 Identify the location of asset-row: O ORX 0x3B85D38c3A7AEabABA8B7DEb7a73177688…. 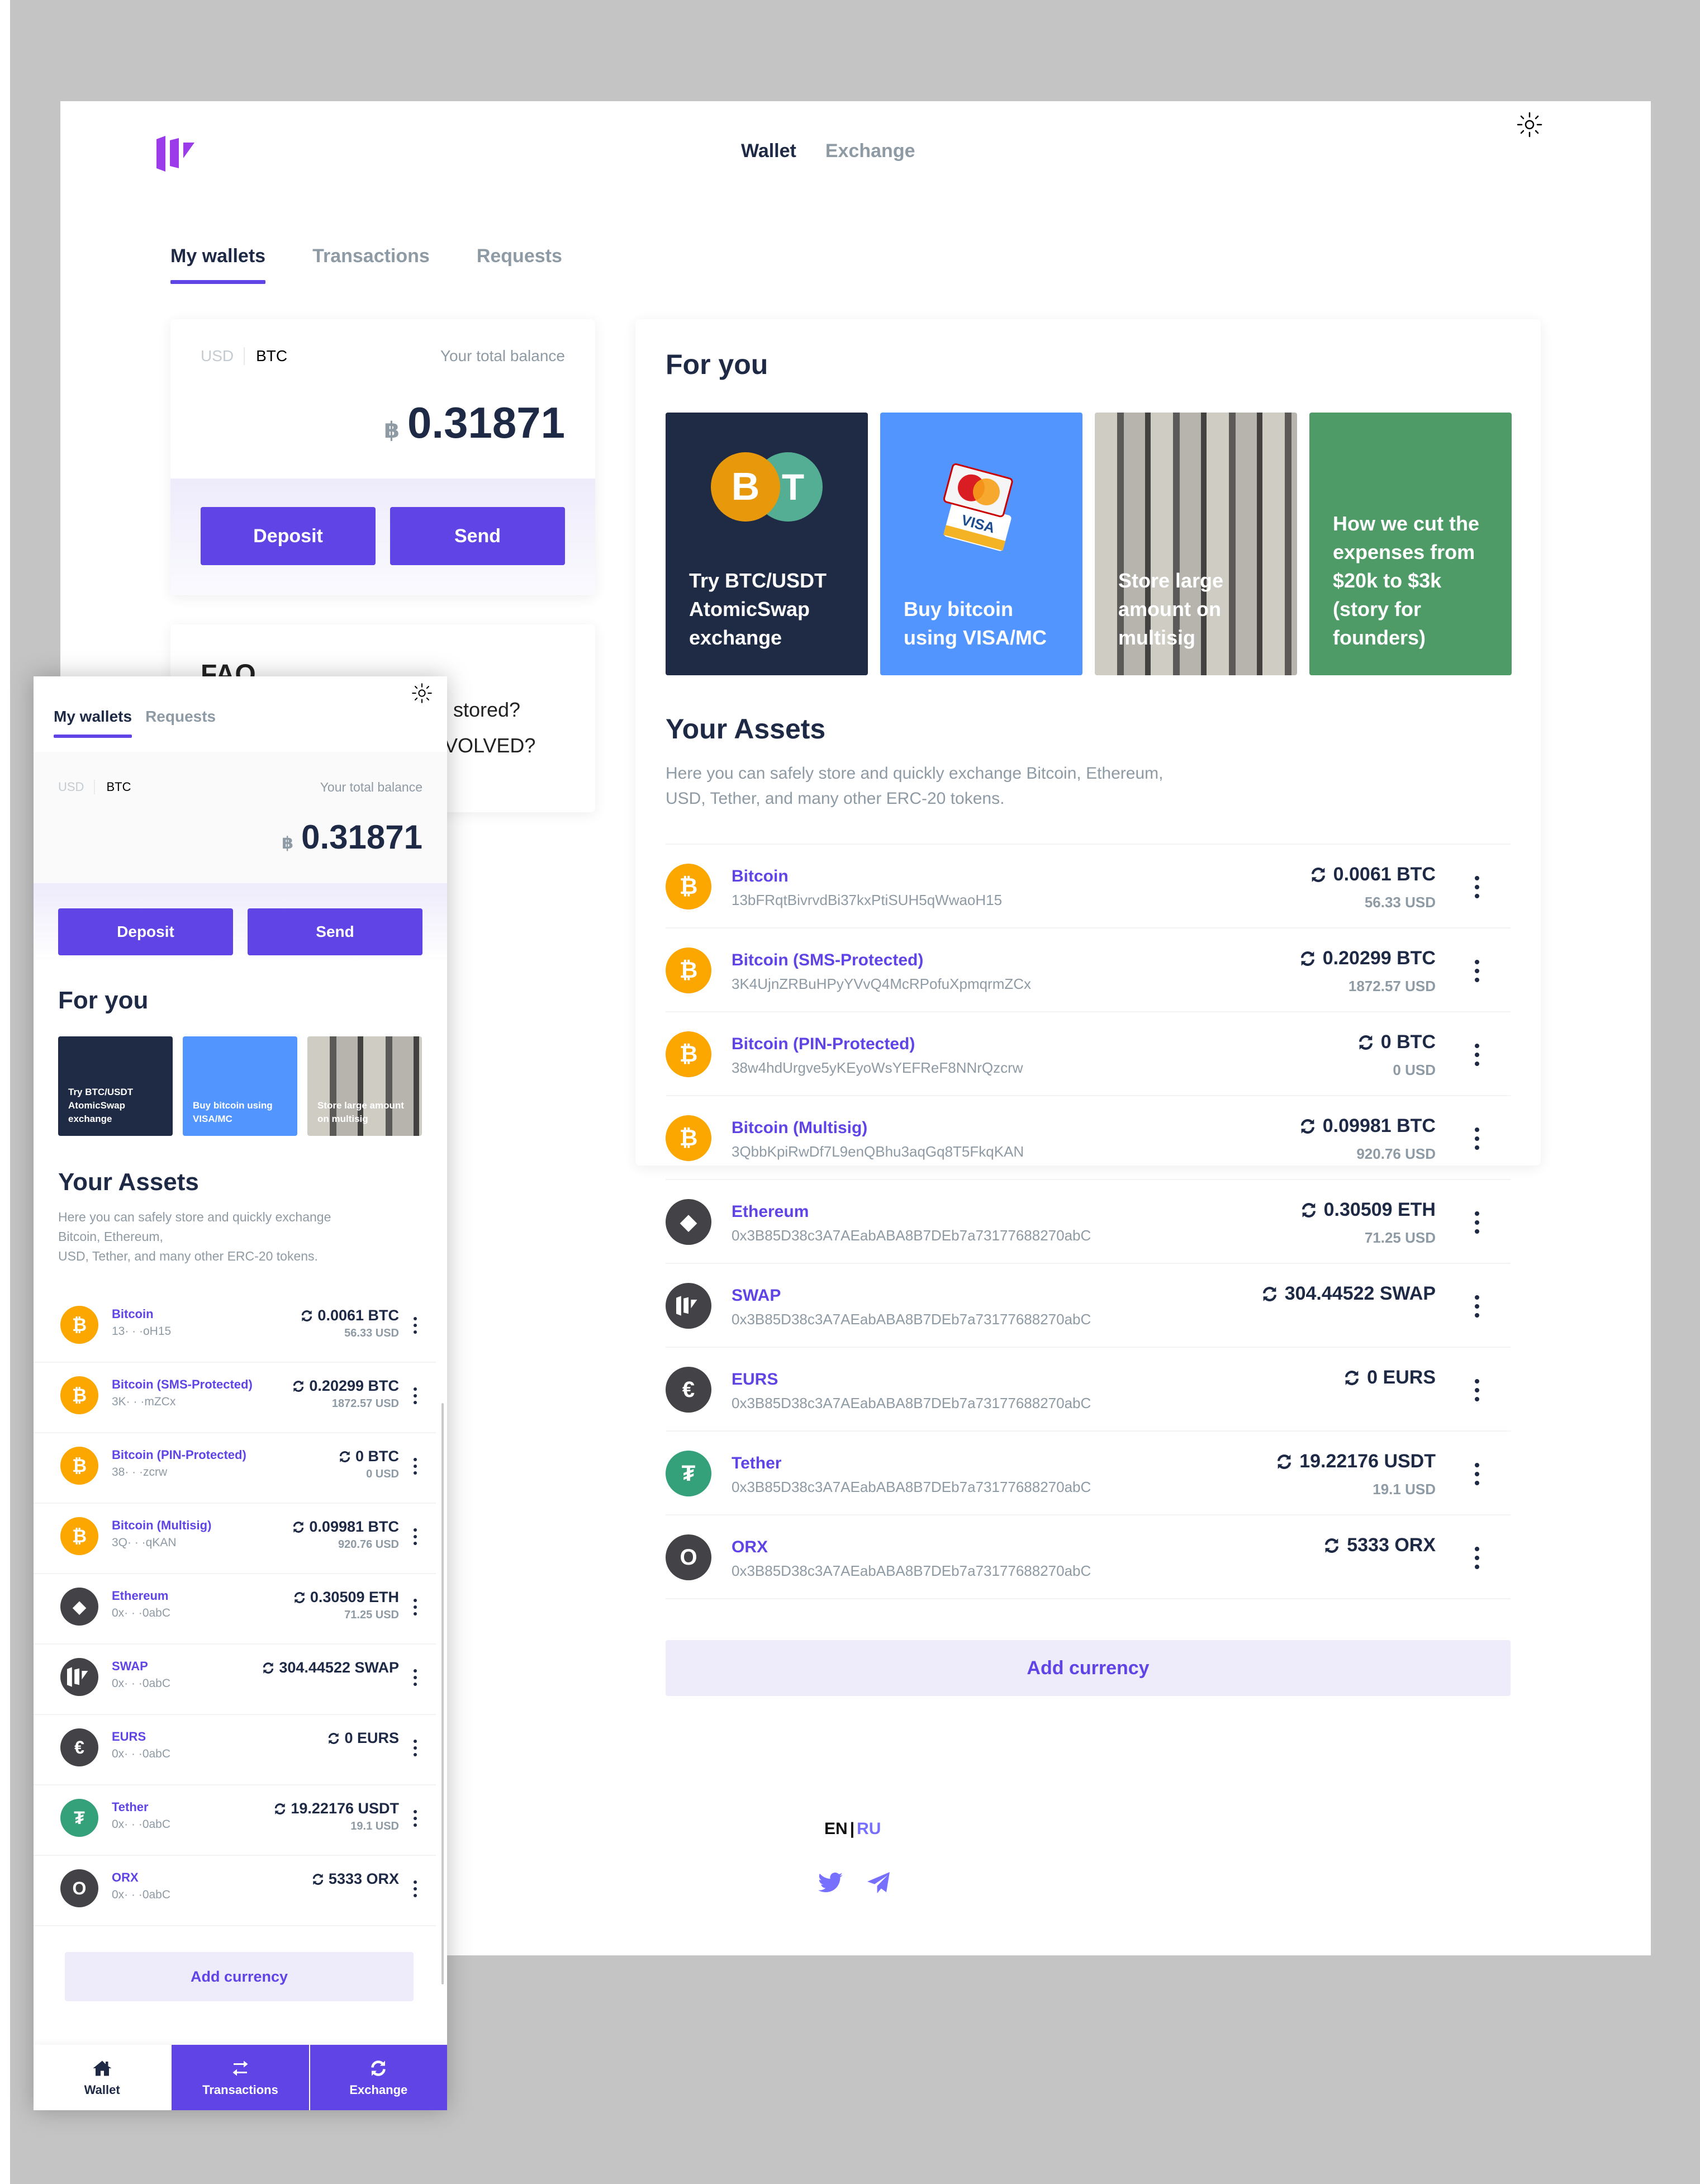
(1088, 1557).